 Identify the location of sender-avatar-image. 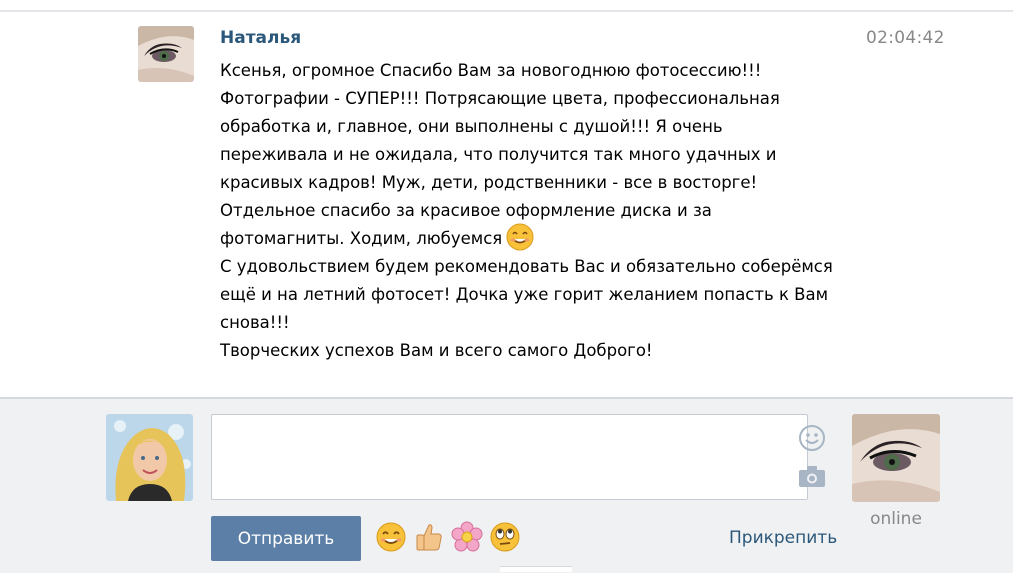
(166, 54).